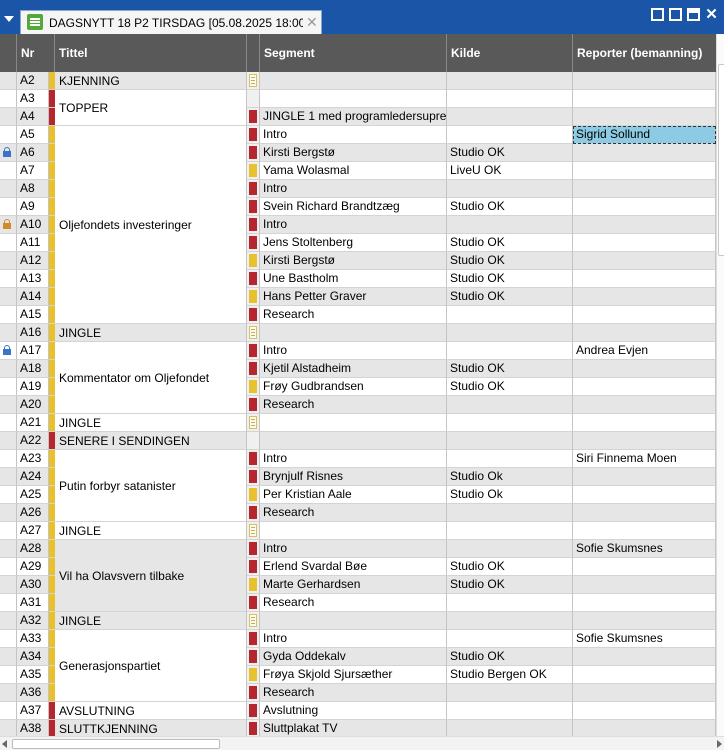 The height and width of the screenshot is (750, 724). What do you see at coordinates (510, 171) in the screenshot?
I see `kilde-cell: LiveU OK` at bounding box center [510, 171].